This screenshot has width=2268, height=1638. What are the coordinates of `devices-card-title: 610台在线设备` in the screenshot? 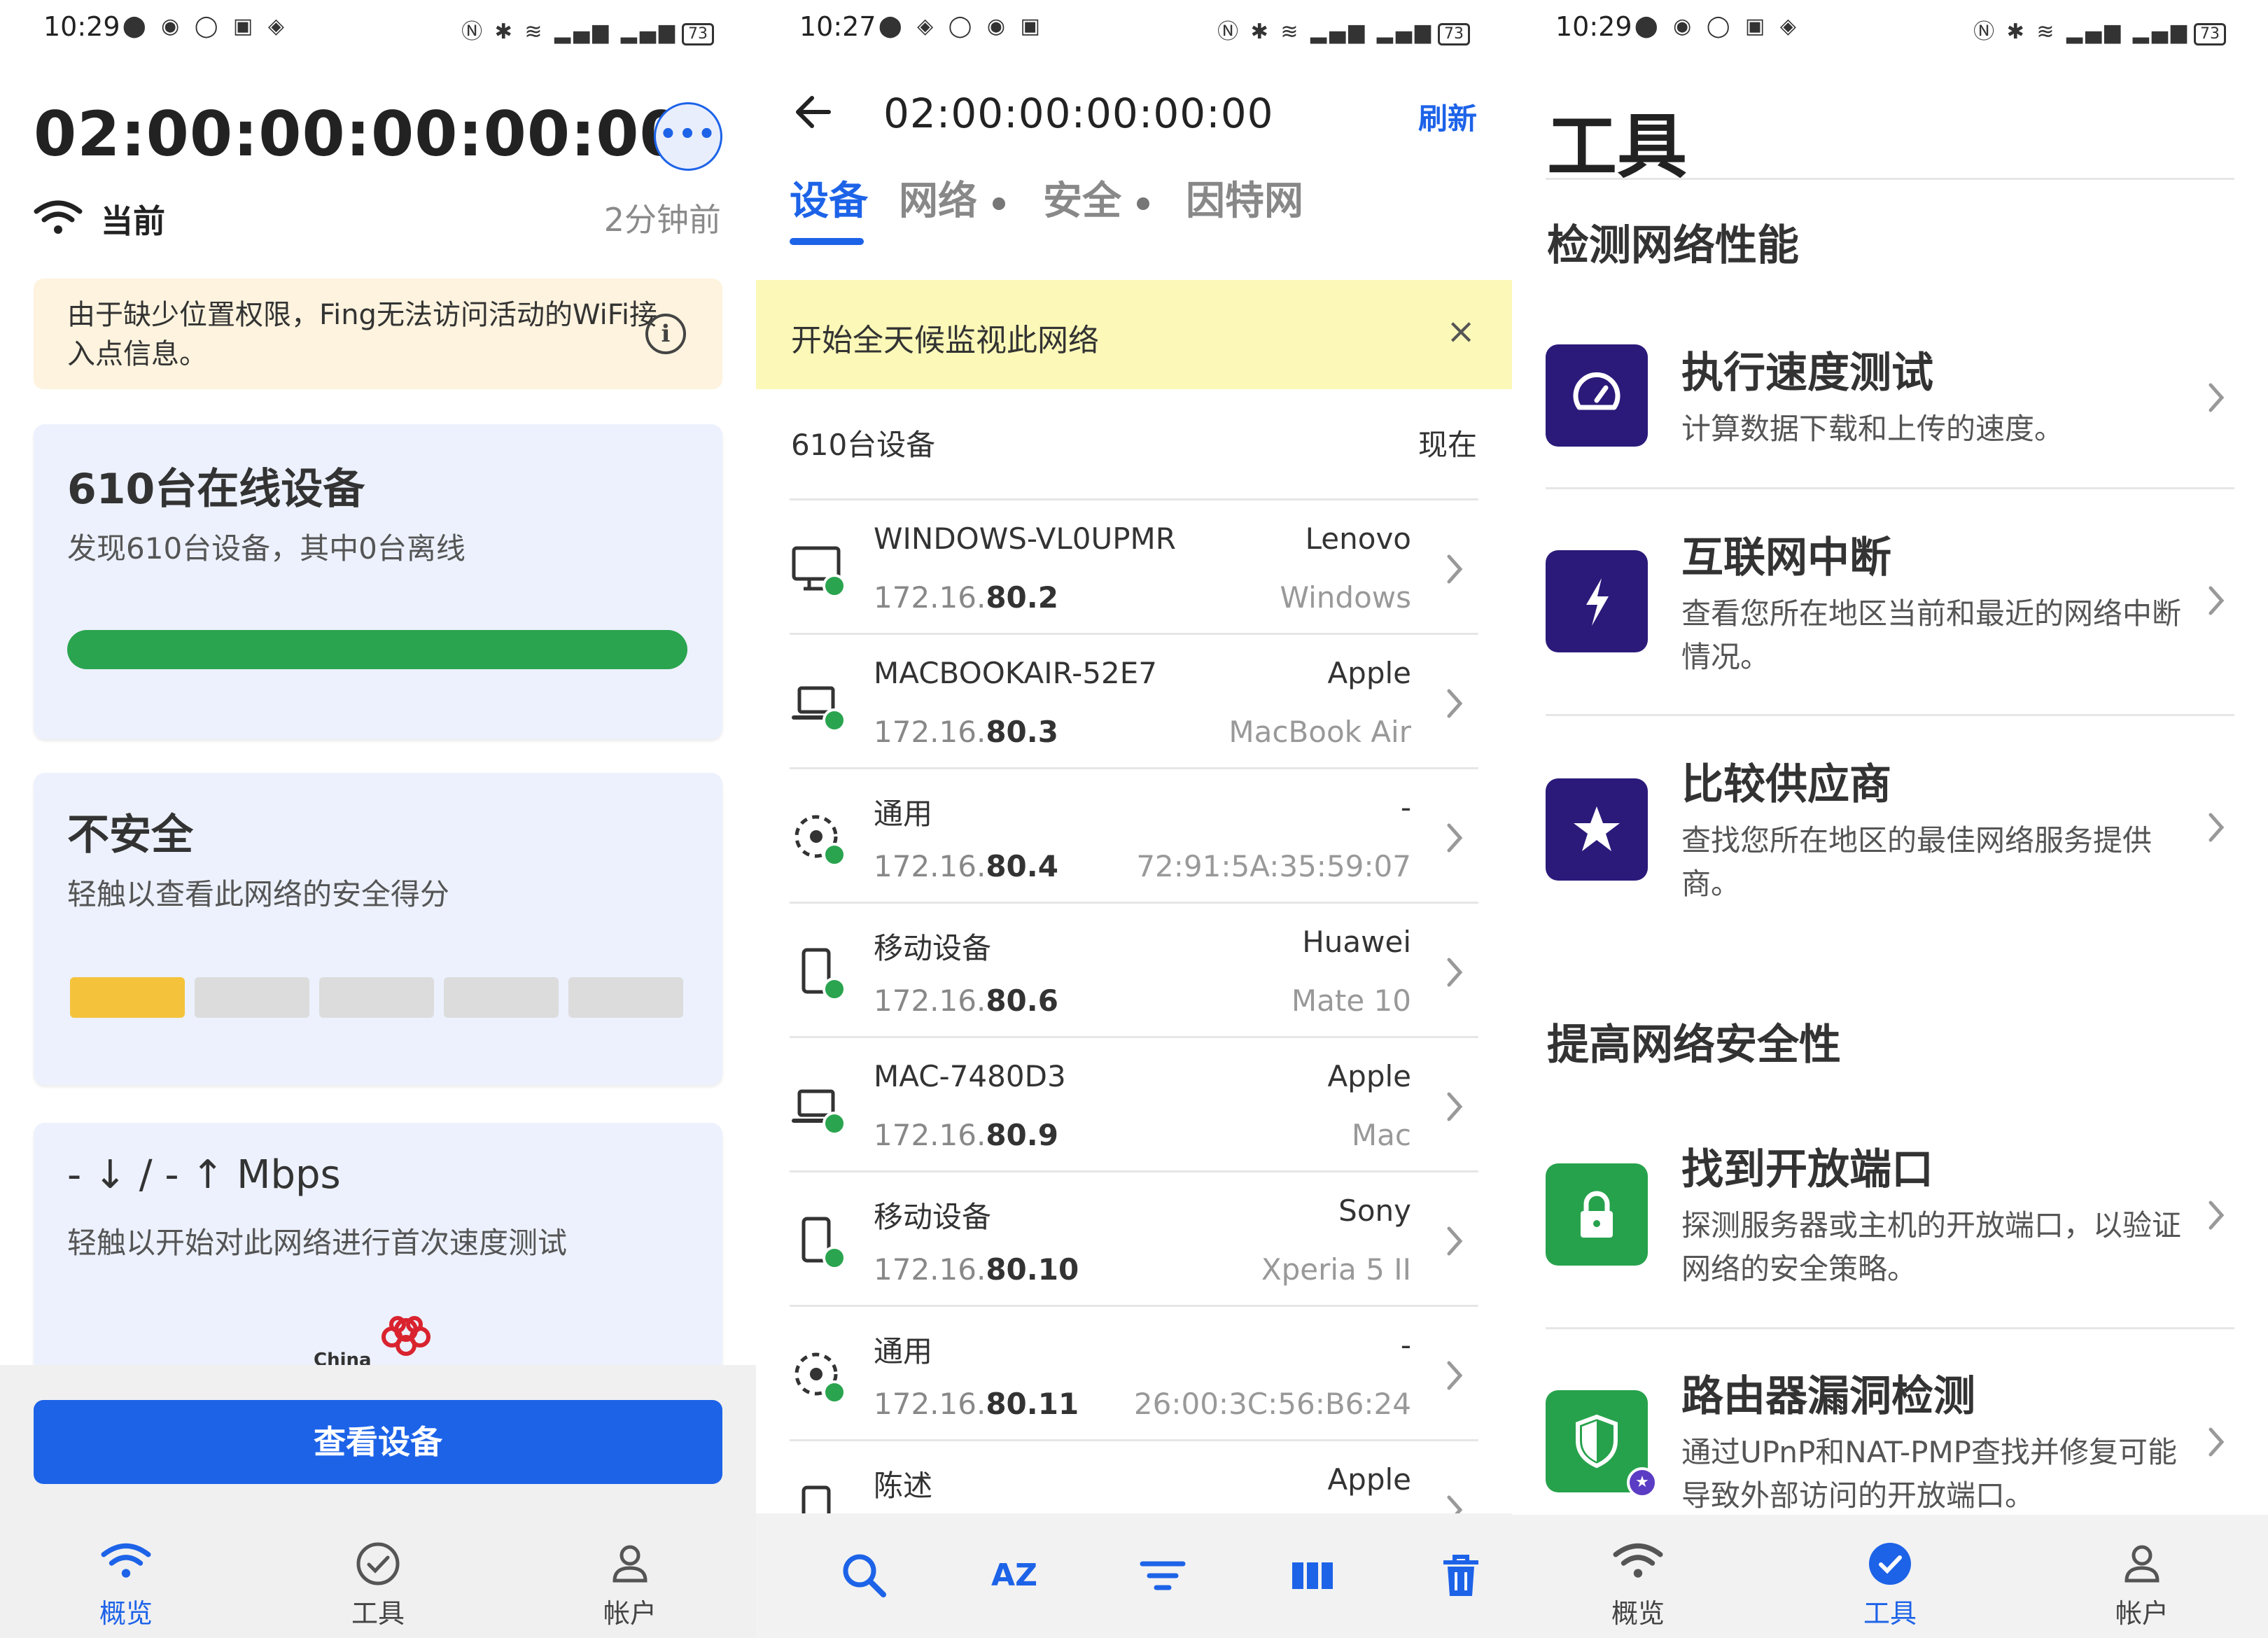 It's located at (216, 489).